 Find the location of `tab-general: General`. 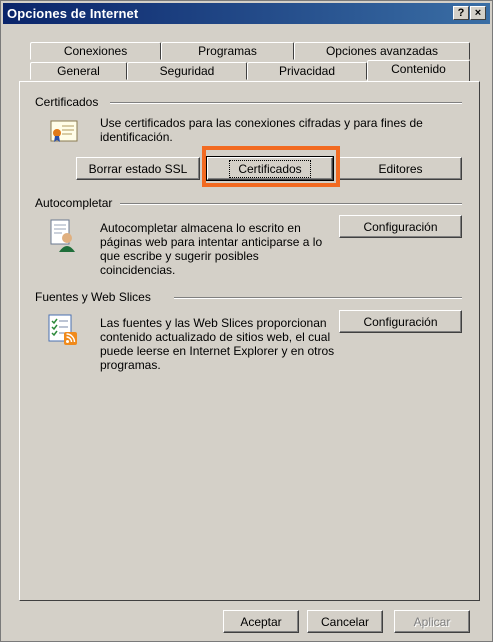

tab-general: General is located at coordinates (78, 71).